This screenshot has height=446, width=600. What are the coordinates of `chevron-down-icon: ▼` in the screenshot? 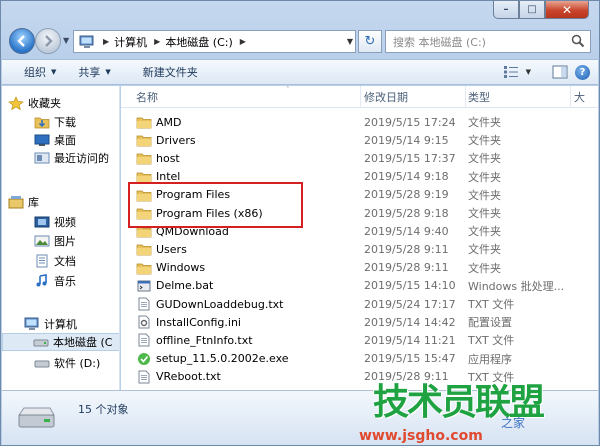 It's located at (108, 72).